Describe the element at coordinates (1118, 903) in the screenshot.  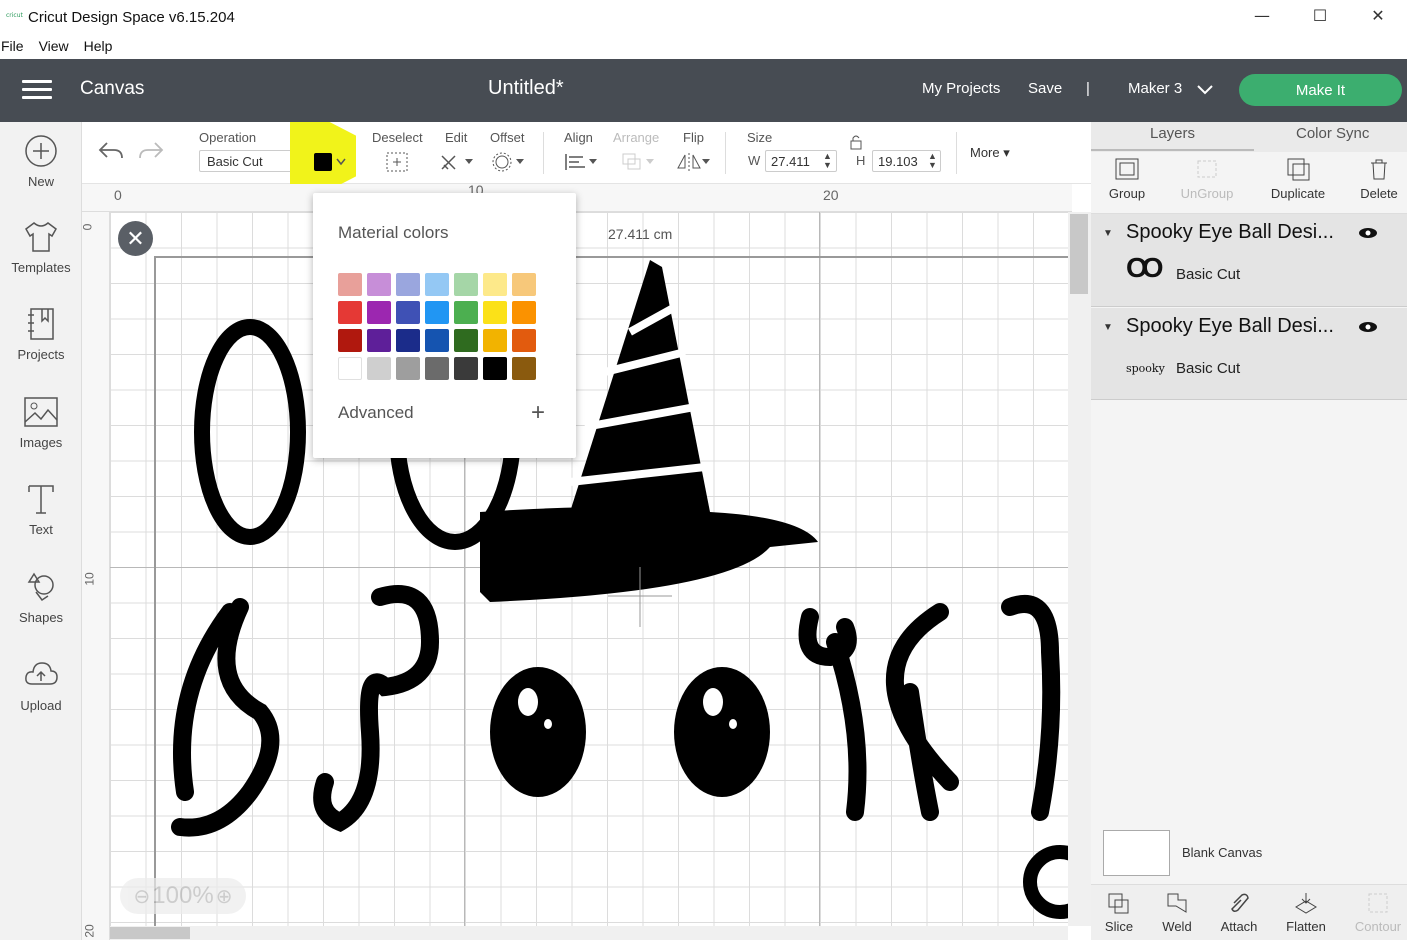
I see `slice-icon` at that location.